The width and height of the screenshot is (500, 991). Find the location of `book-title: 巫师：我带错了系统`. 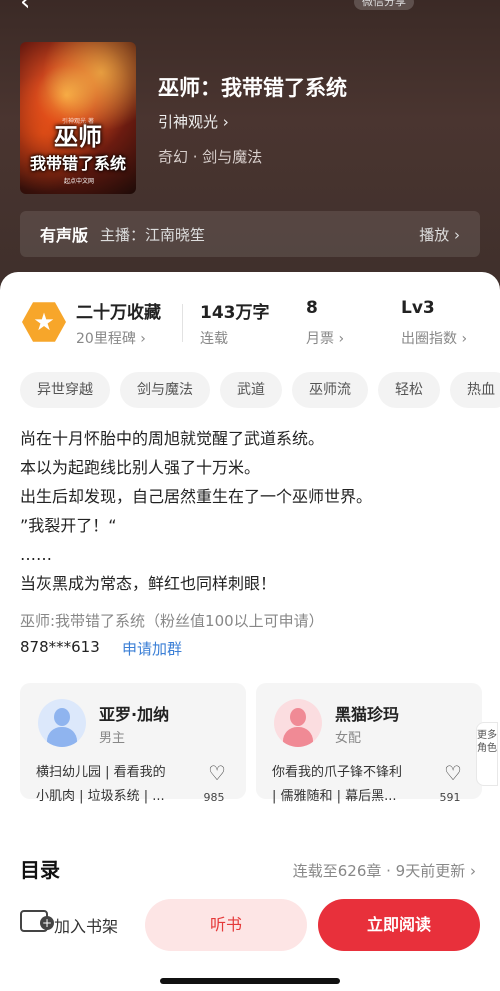

book-title: 巫师：我带错了系统 is located at coordinates (252, 88).